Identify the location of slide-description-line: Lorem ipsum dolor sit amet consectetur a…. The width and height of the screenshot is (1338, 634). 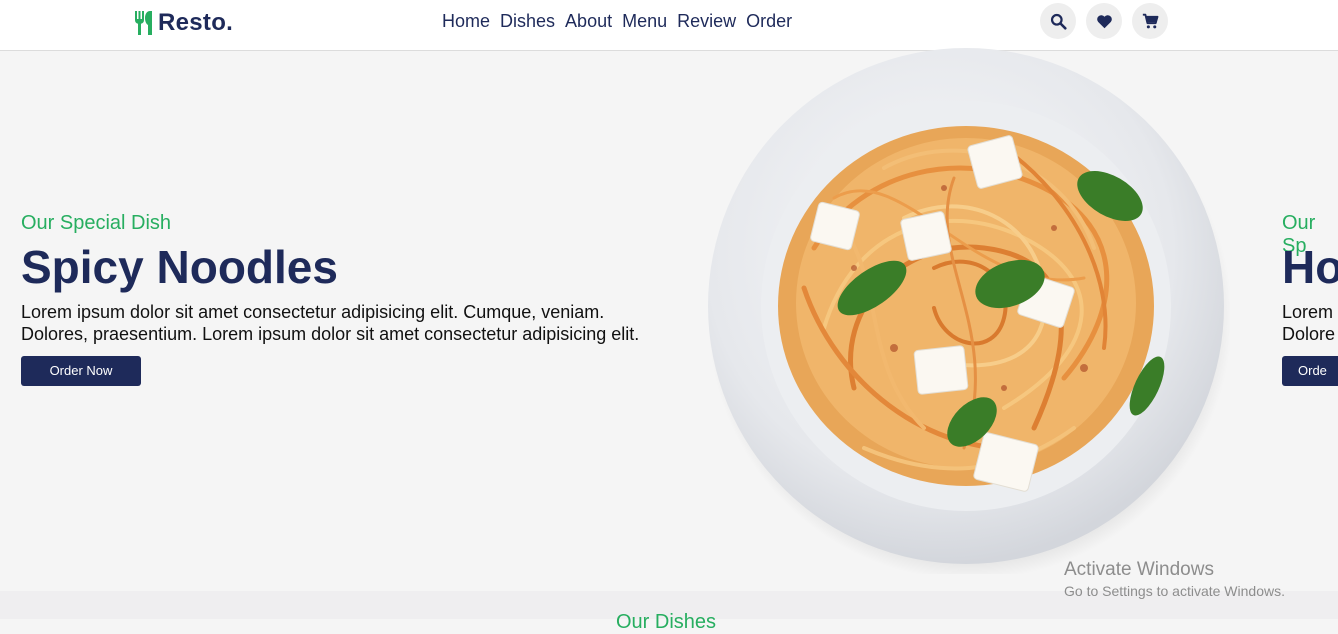
(313, 312).